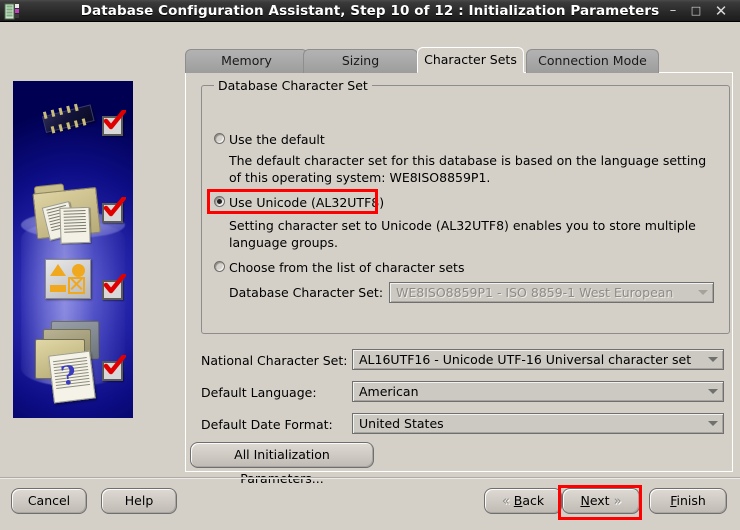  Describe the element at coordinates (259, 392) in the screenshot. I see `default-language-label: Default Language:` at that location.